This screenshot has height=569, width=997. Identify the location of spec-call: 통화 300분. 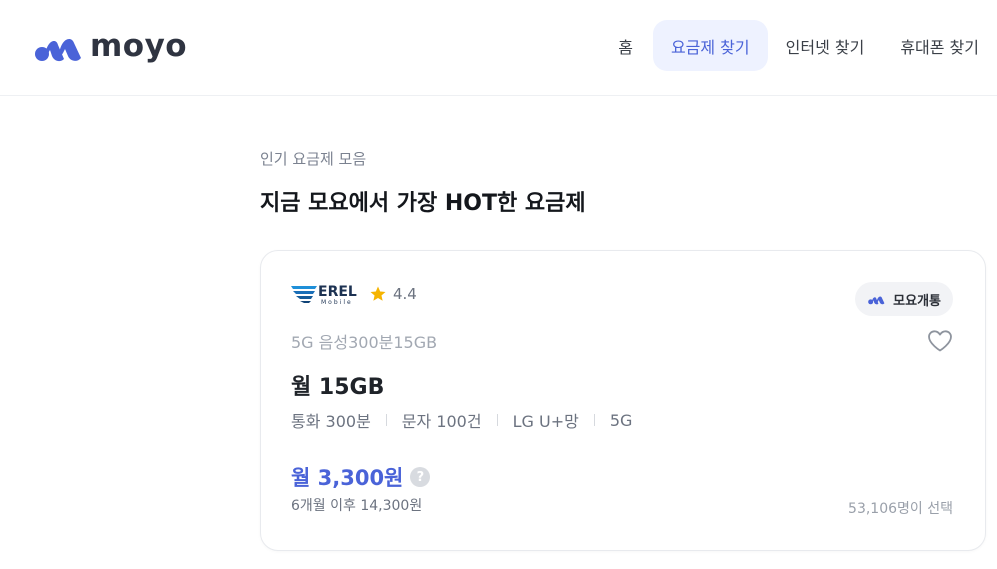
(331, 421).